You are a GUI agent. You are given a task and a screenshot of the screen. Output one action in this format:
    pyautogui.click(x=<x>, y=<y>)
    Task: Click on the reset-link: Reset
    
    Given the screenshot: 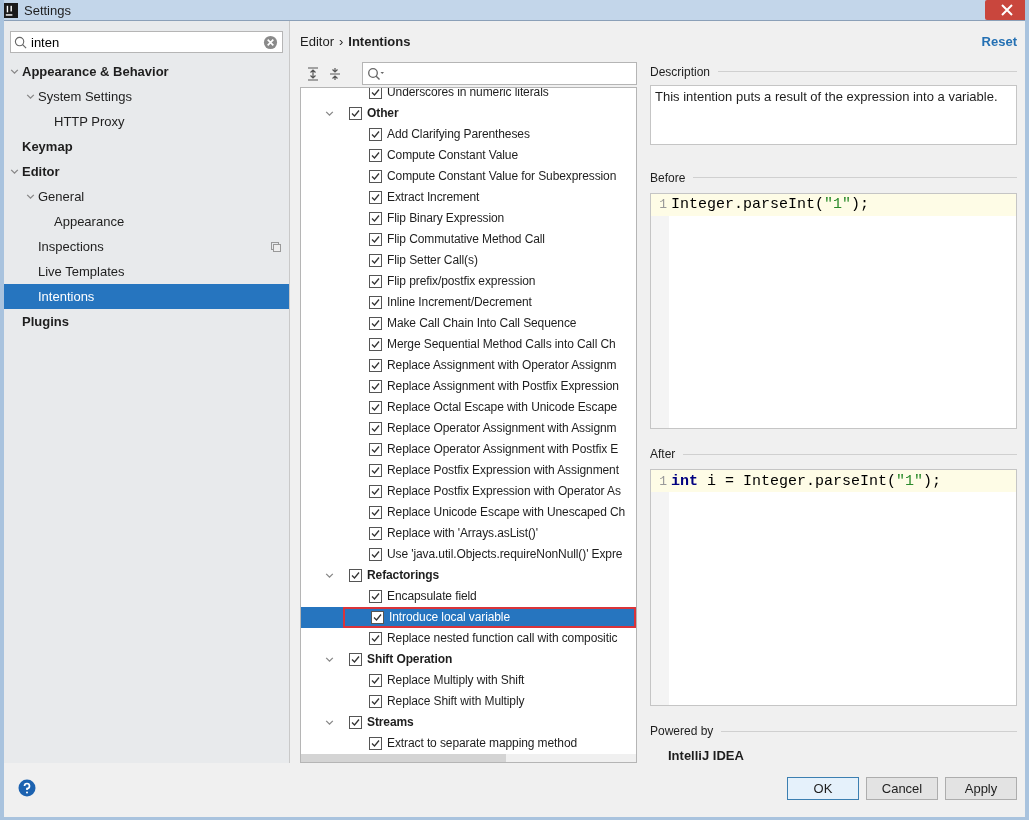 What is the action you would take?
    pyautogui.click(x=999, y=41)
    